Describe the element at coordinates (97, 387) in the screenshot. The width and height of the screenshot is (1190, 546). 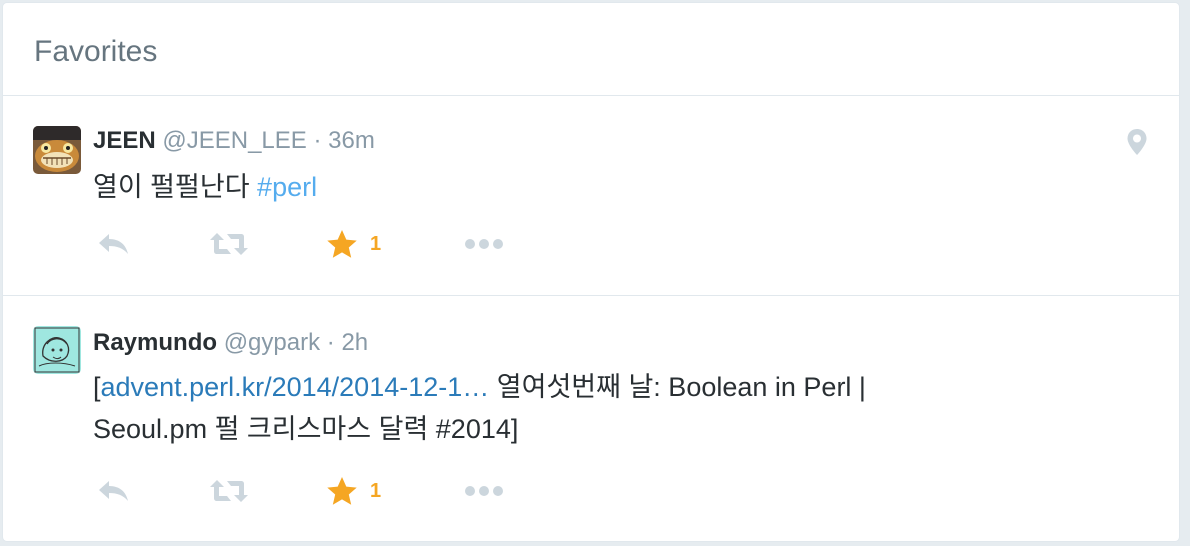
I see `tweet-text-open: [` at that location.